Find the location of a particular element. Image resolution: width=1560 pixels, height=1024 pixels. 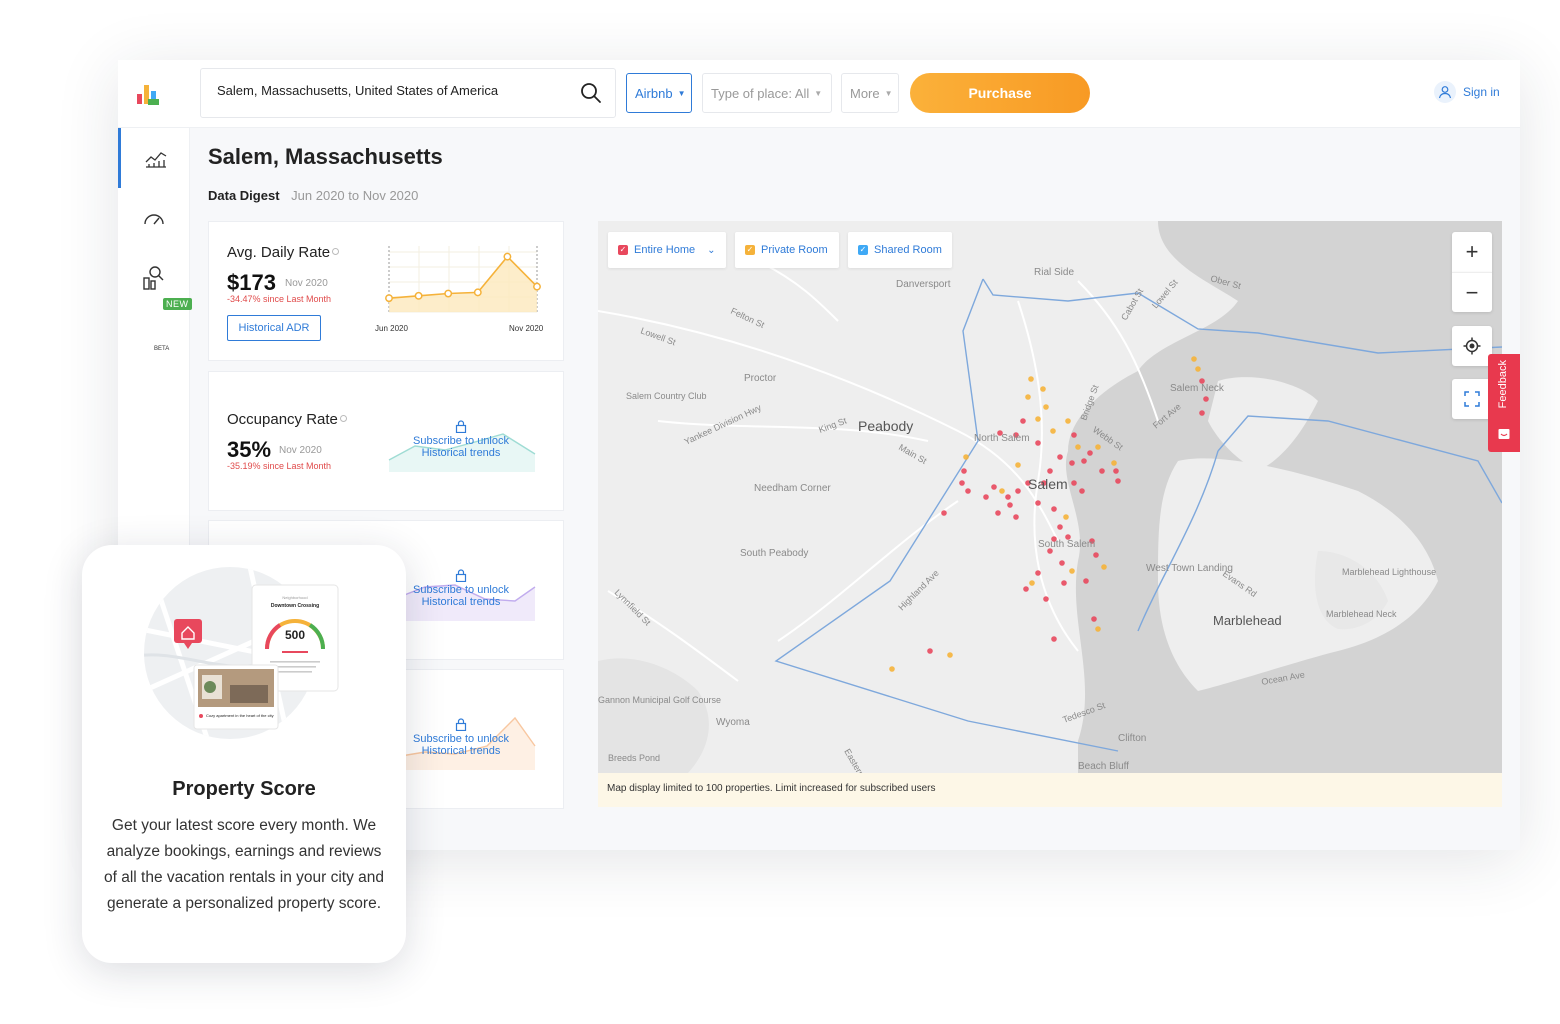

type-of-place-dropdown: Type of place: All ▼ is located at coordinates (767, 93).